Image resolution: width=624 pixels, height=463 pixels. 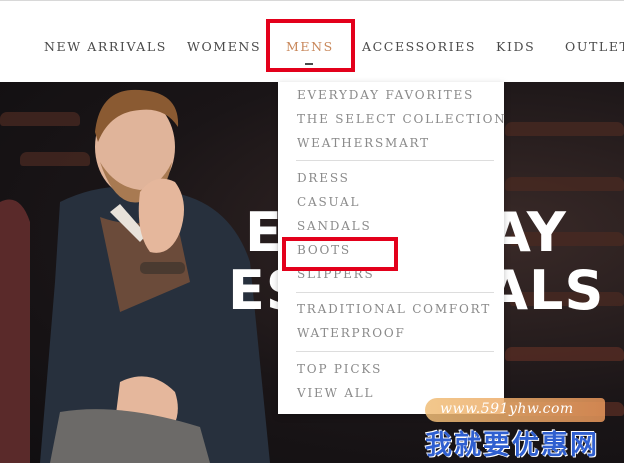 What do you see at coordinates (224, 46) in the screenshot?
I see `nav-womens: WOMENS` at bounding box center [224, 46].